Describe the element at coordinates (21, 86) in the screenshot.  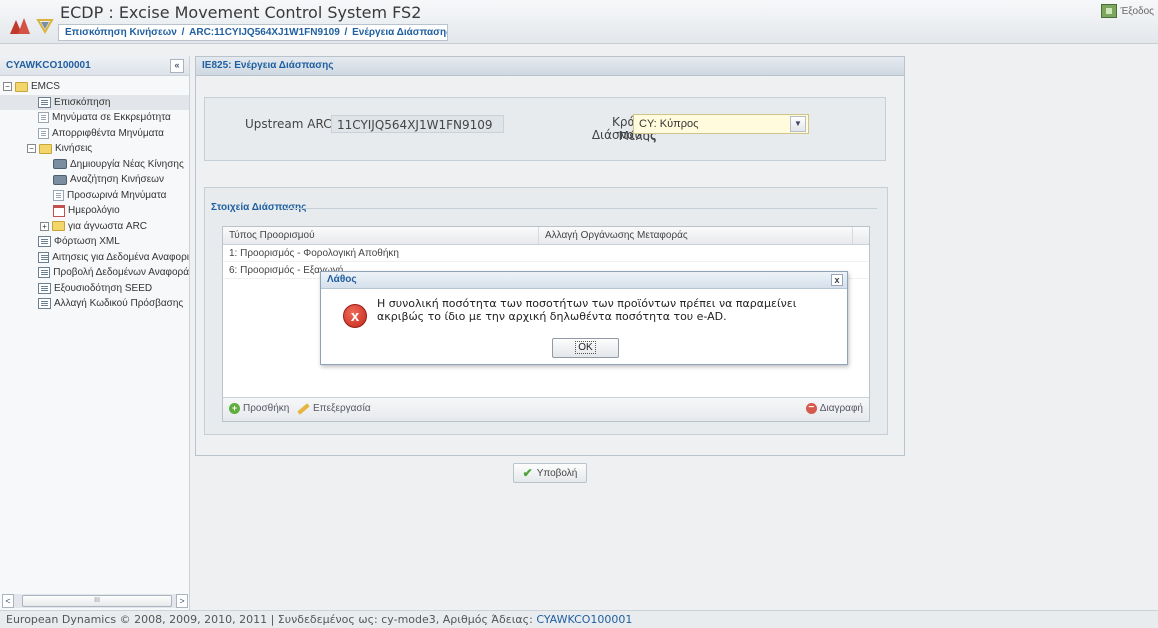
I see `folder-open-icon` at that location.